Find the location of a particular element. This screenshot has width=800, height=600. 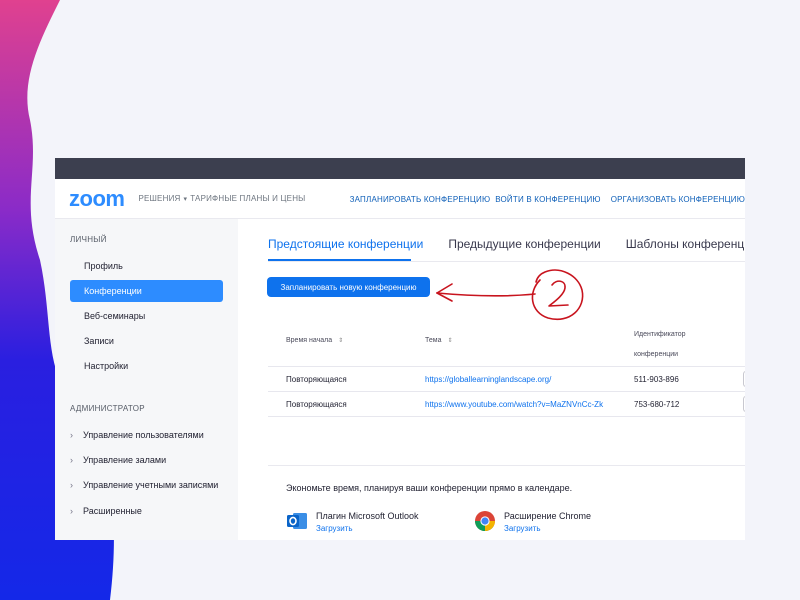

tab-upcoming: Предстоящие конференции is located at coordinates (345, 248).